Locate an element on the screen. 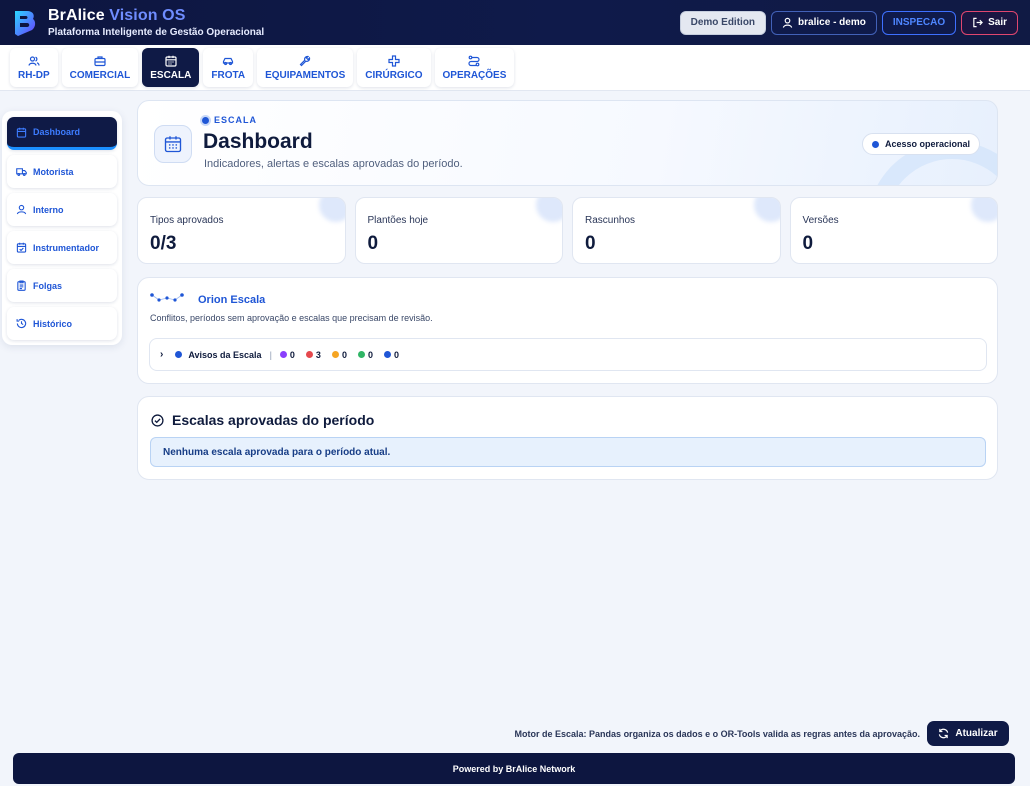  tab-label: OPERAÇÕES is located at coordinates (474, 75).